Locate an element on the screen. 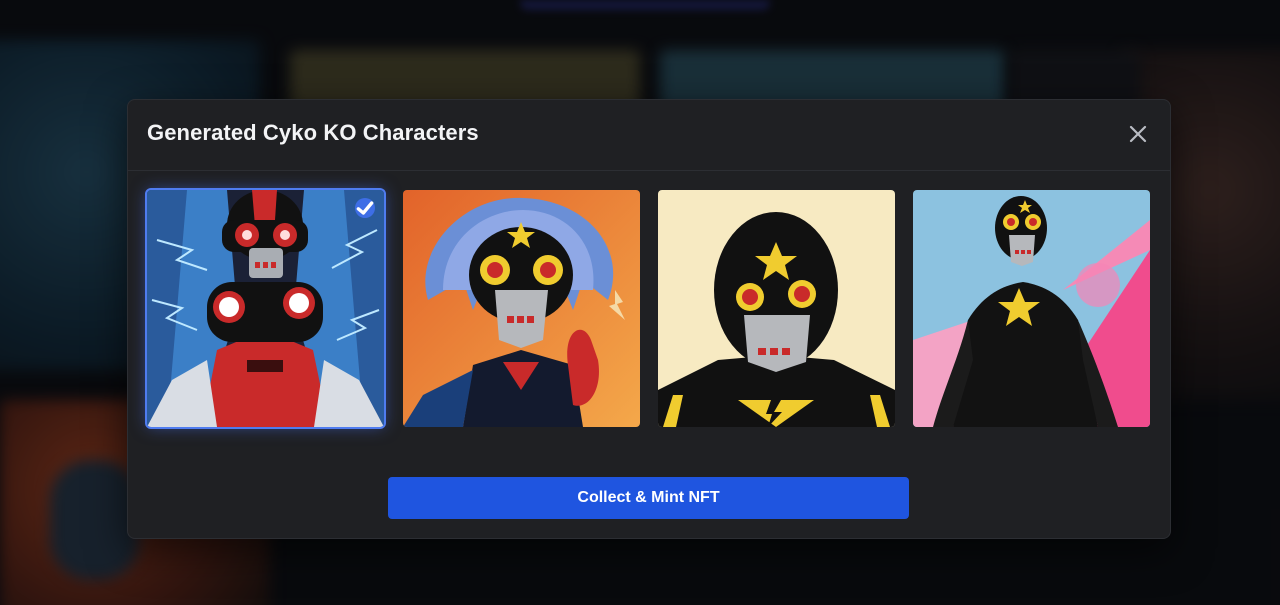 This screenshot has width=1280, height=605. collect-mint-nft-button: Collect & Mint NFT is located at coordinates (648, 498).